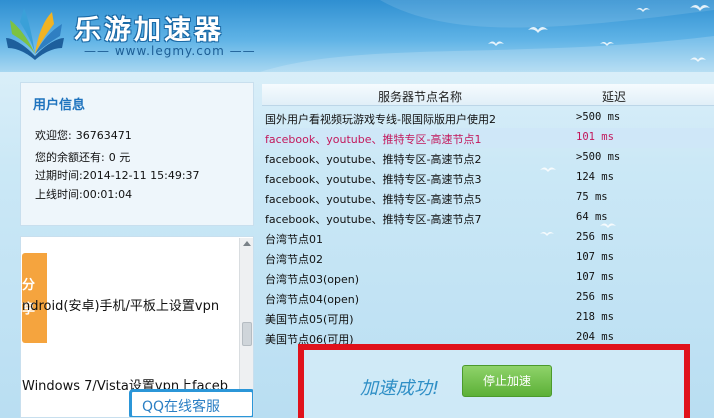 The height and width of the screenshot is (418, 714). What do you see at coordinates (373, 199) in the screenshot?
I see `server-name: facebook、youtube、推特专区-高速节点5` at bounding box center [373, 199].